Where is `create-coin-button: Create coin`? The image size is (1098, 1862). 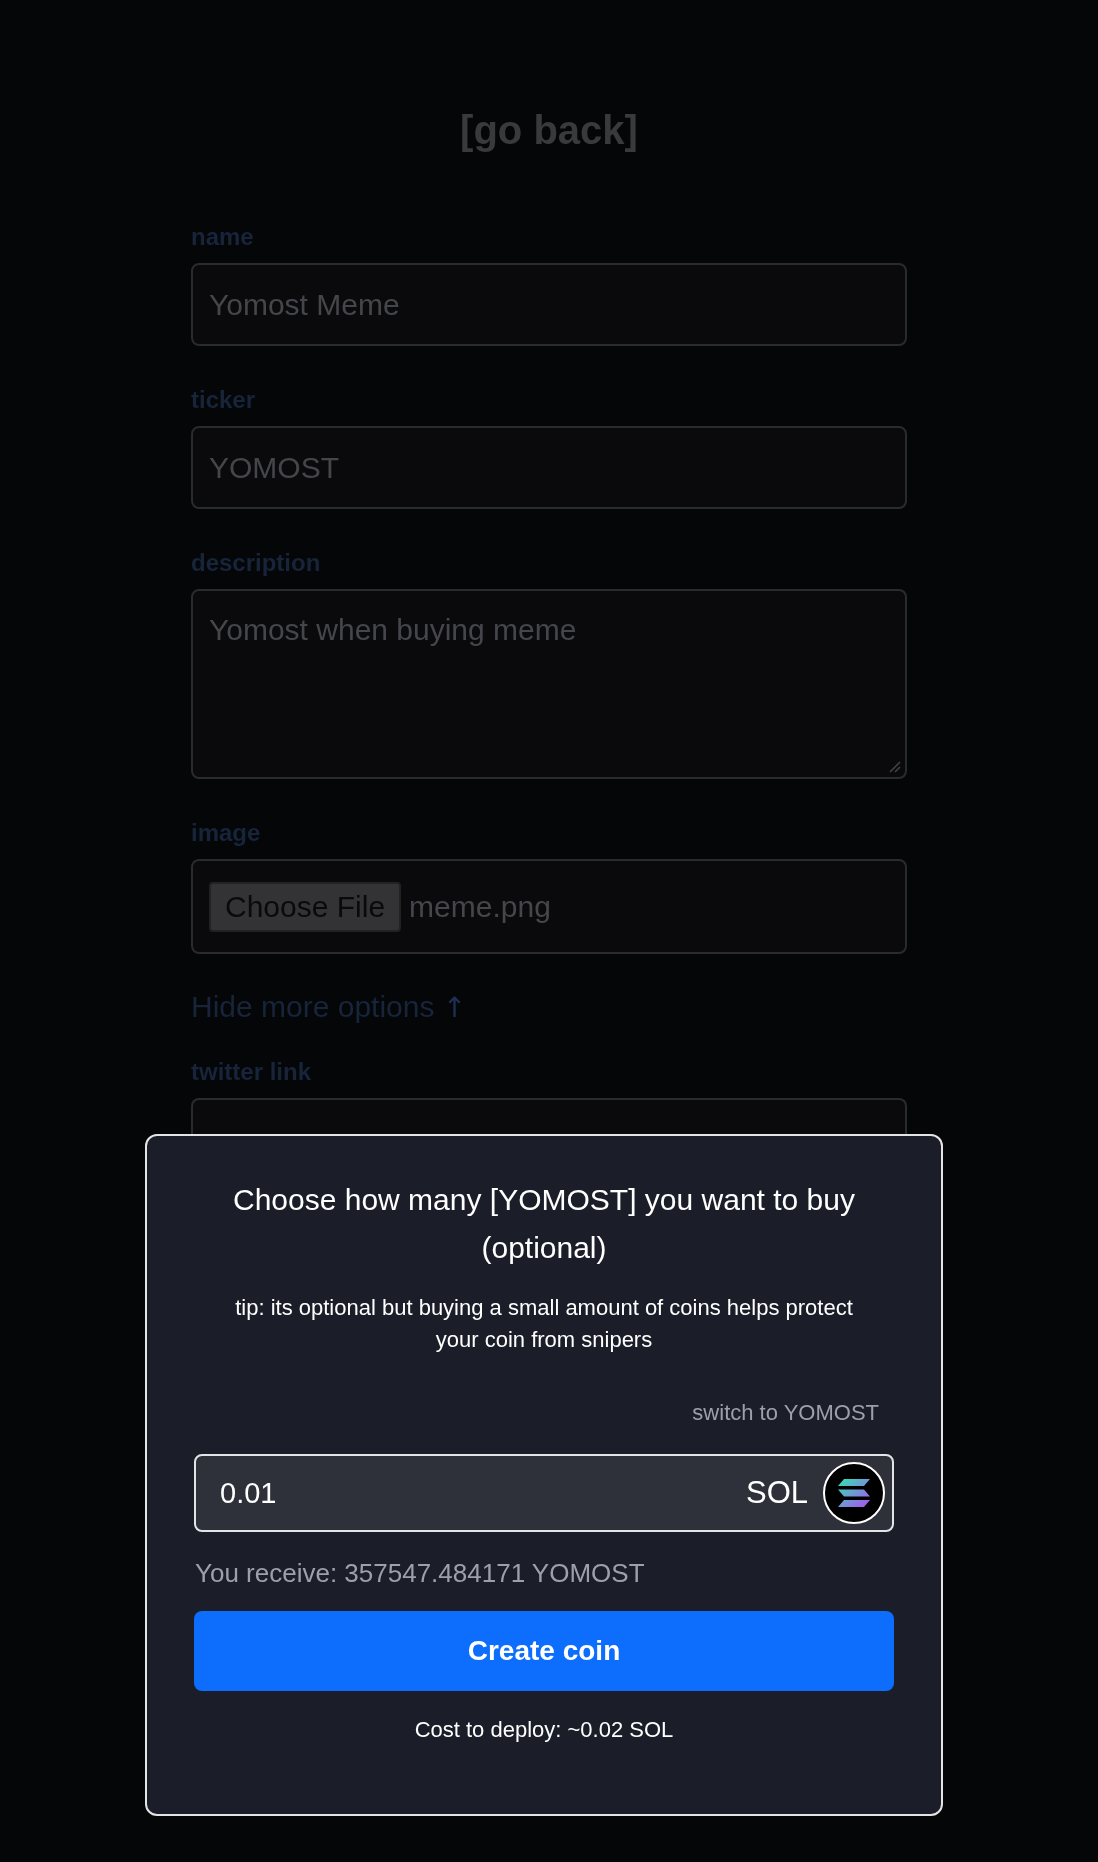
create-coin-button: Create coin is located at coordinates (544, 1651).